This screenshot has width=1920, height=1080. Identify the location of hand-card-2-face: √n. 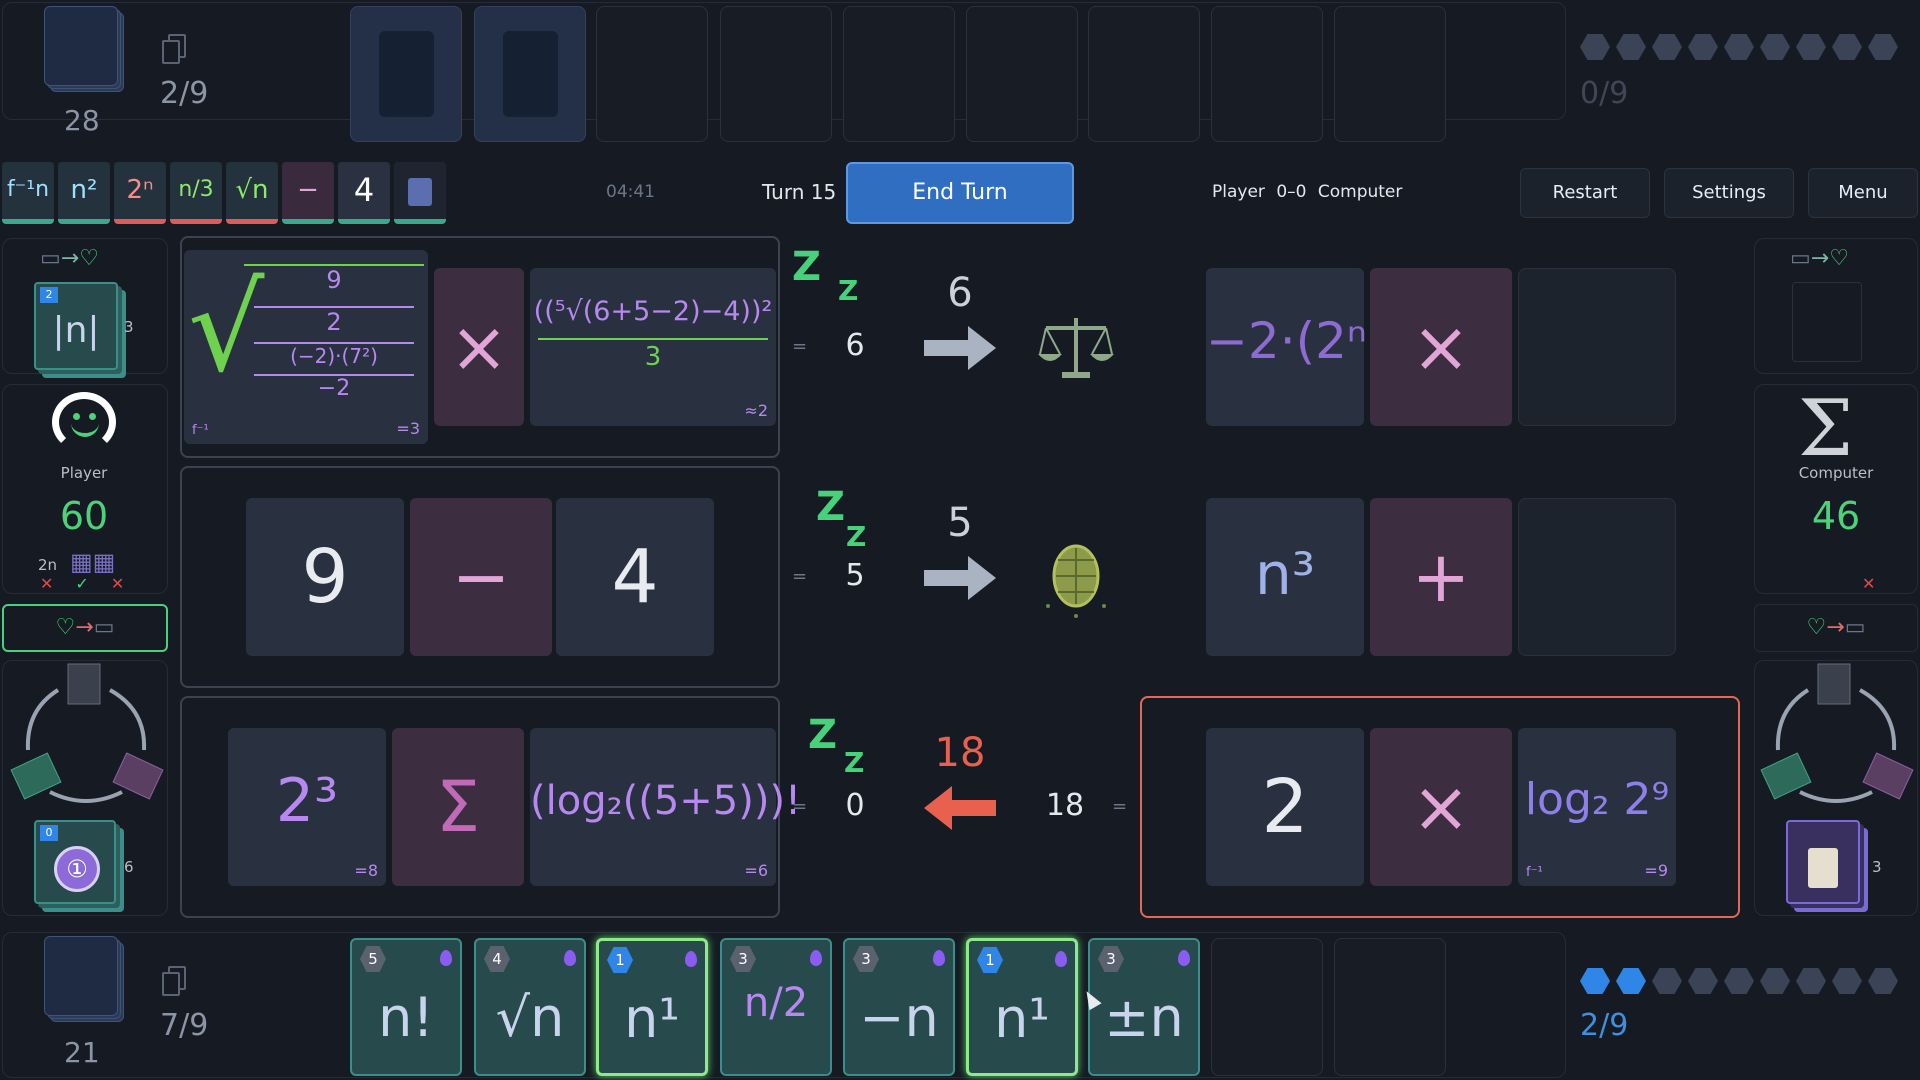
(530, 1017).